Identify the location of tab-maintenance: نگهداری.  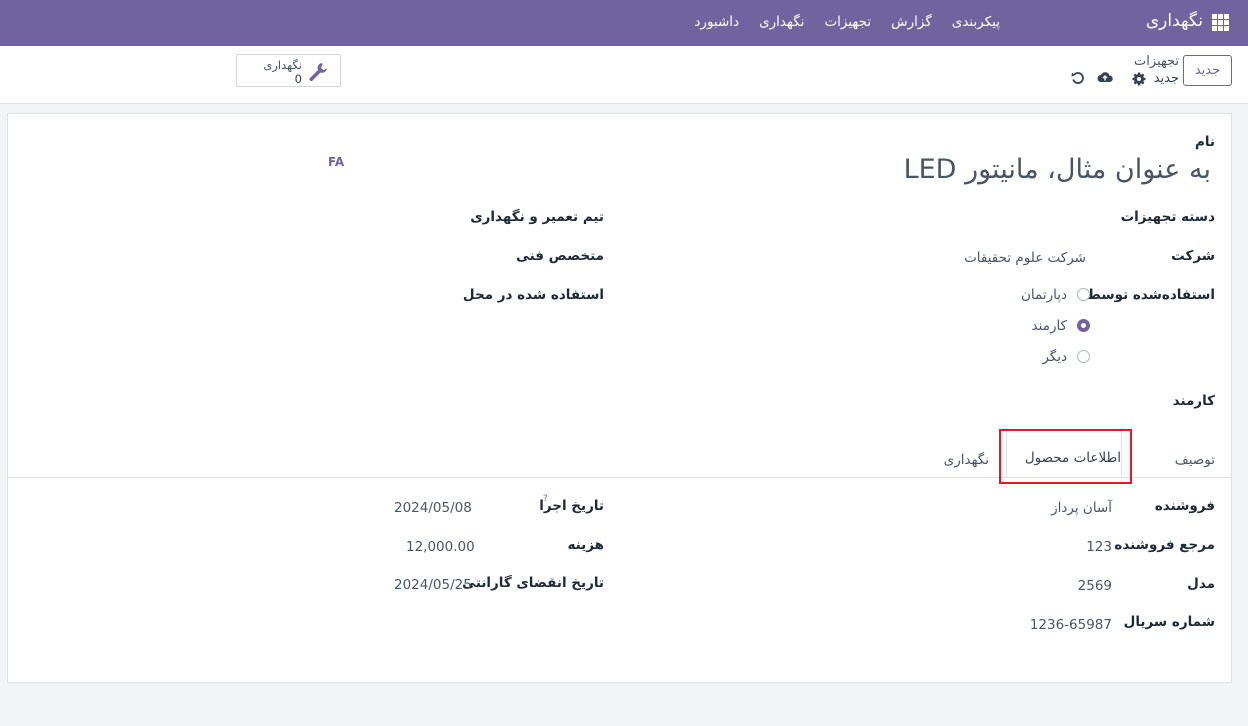
(966, 460).